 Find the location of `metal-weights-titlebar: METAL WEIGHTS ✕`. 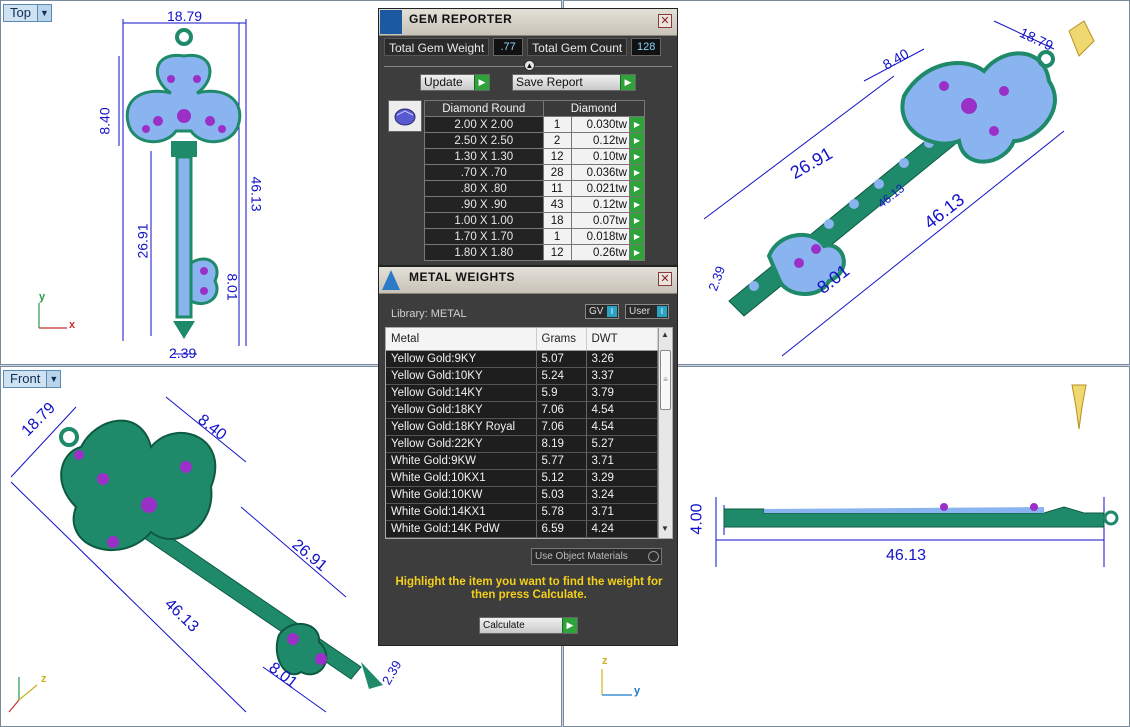

metal-weights-titlebar: METAL WEIGHTS ✕ is located at coordinates (528, 280).